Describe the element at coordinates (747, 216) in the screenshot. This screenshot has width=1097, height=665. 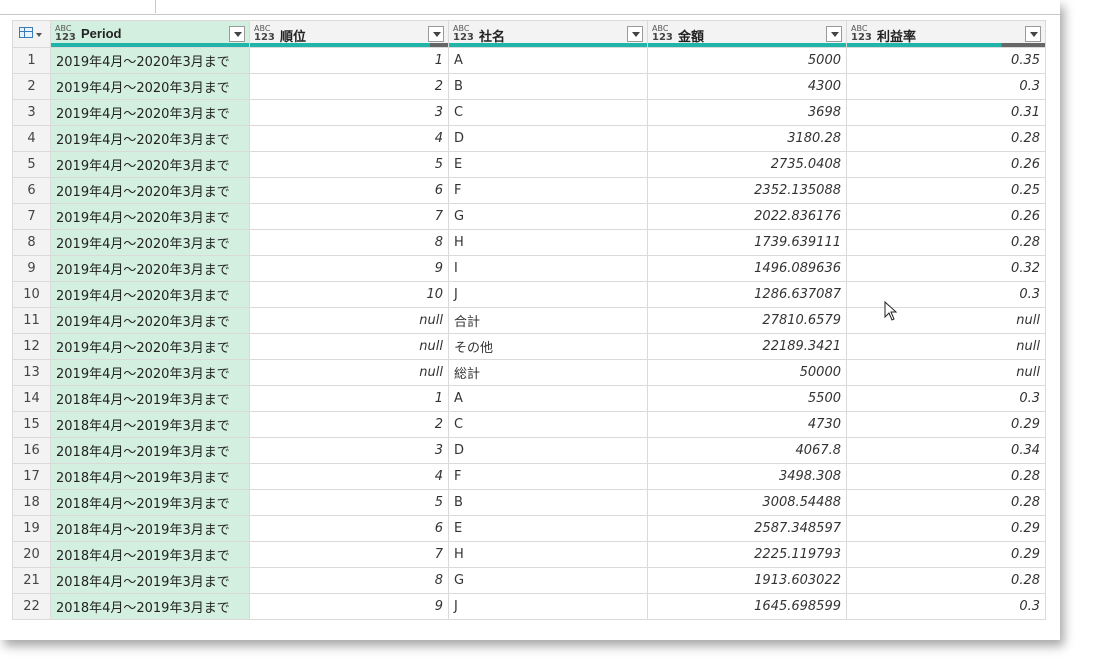
I see `cell-amount: 2022.836176` at that location.